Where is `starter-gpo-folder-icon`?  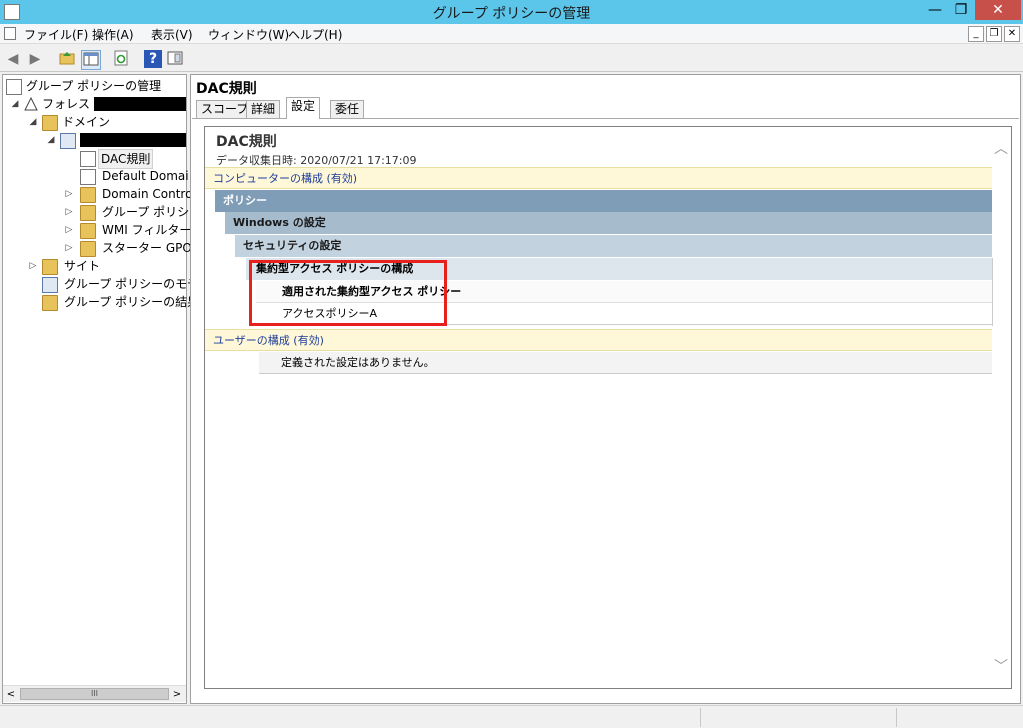 starter-gpo-folder-icon is located at coordinates (88, 249).